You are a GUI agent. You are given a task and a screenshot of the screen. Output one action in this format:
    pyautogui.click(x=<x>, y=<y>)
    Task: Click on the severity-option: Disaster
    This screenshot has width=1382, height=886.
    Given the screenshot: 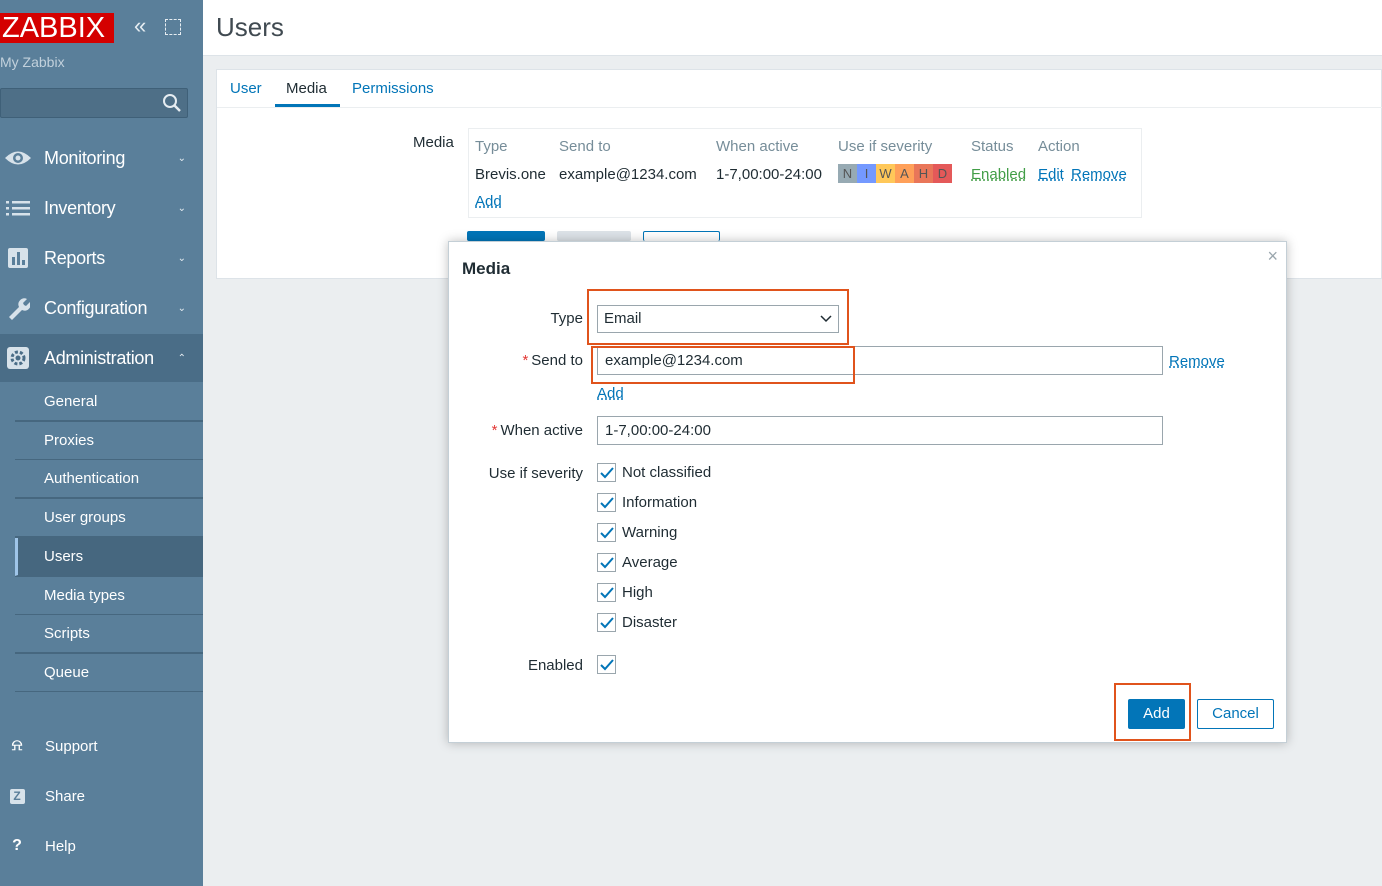 What is the action you would take?
    pyautogui.click(x=637, y=622)
    